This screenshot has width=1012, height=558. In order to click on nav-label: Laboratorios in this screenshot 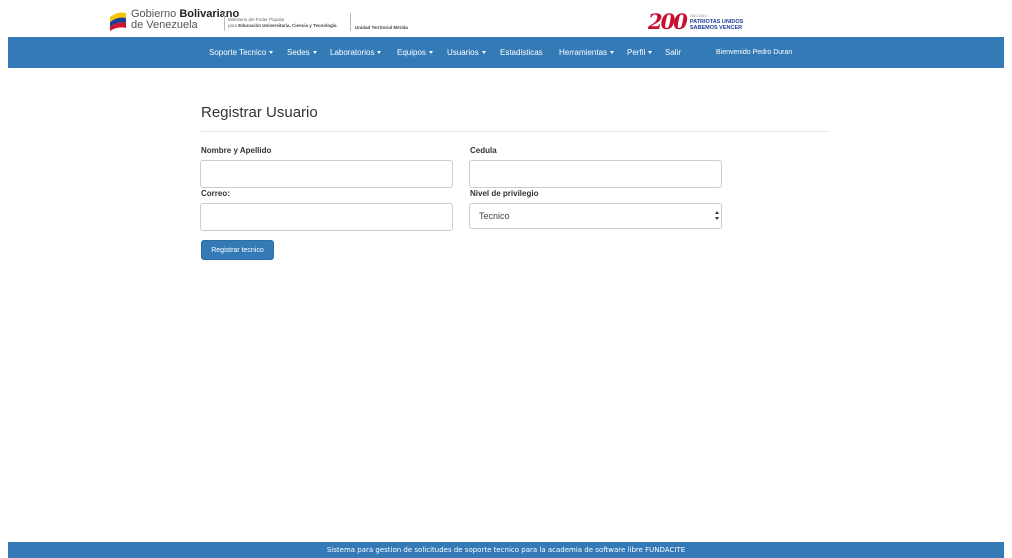, I will do `click(352, 52)`.